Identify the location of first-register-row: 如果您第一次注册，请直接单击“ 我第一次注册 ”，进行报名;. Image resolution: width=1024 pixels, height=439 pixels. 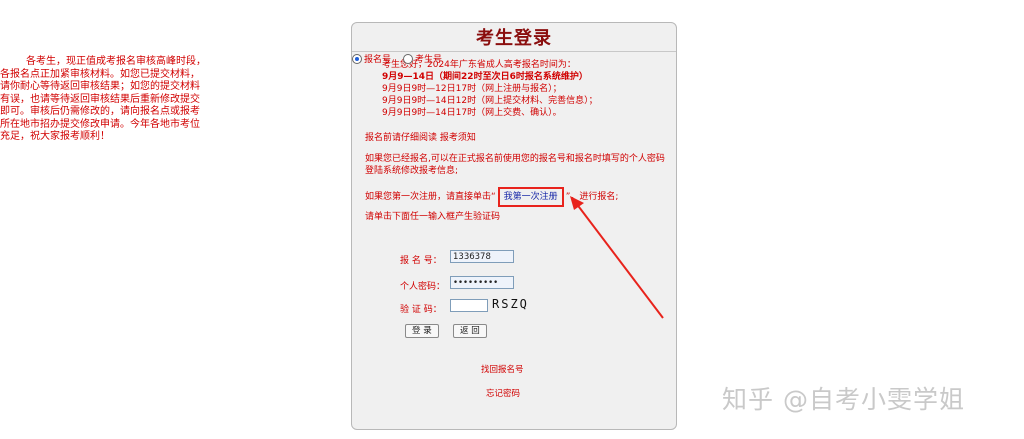
(491, 197).